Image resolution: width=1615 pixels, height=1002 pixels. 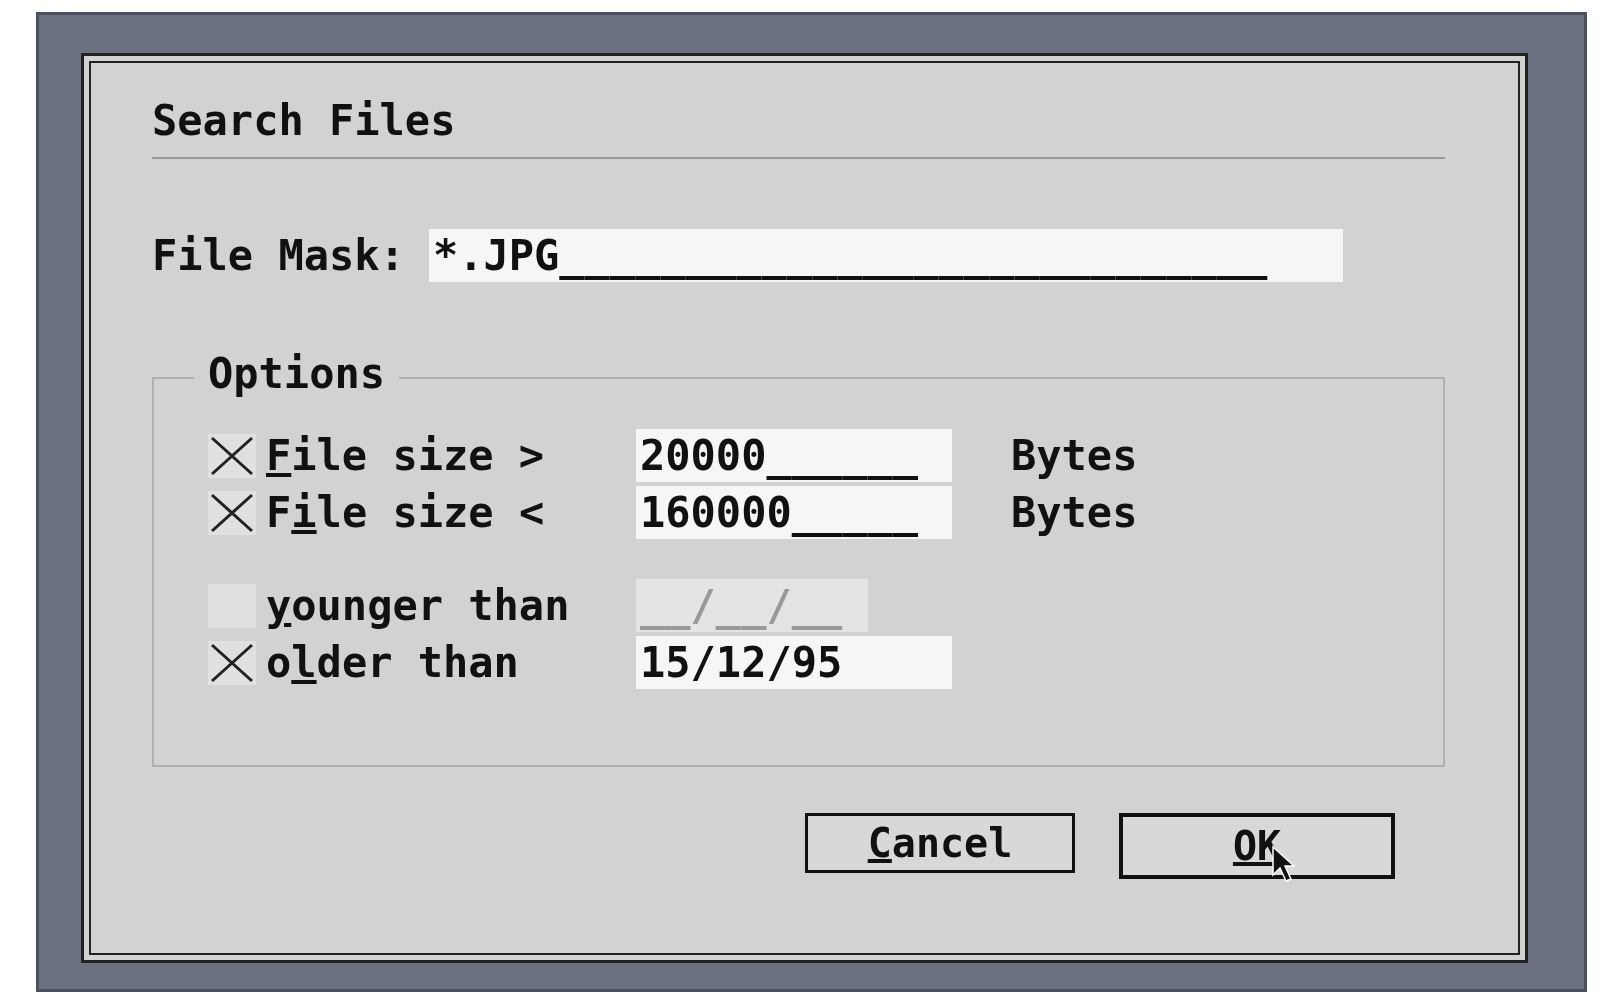 I want to click on dialog-button: Cancel, so click(x=940, y=843).